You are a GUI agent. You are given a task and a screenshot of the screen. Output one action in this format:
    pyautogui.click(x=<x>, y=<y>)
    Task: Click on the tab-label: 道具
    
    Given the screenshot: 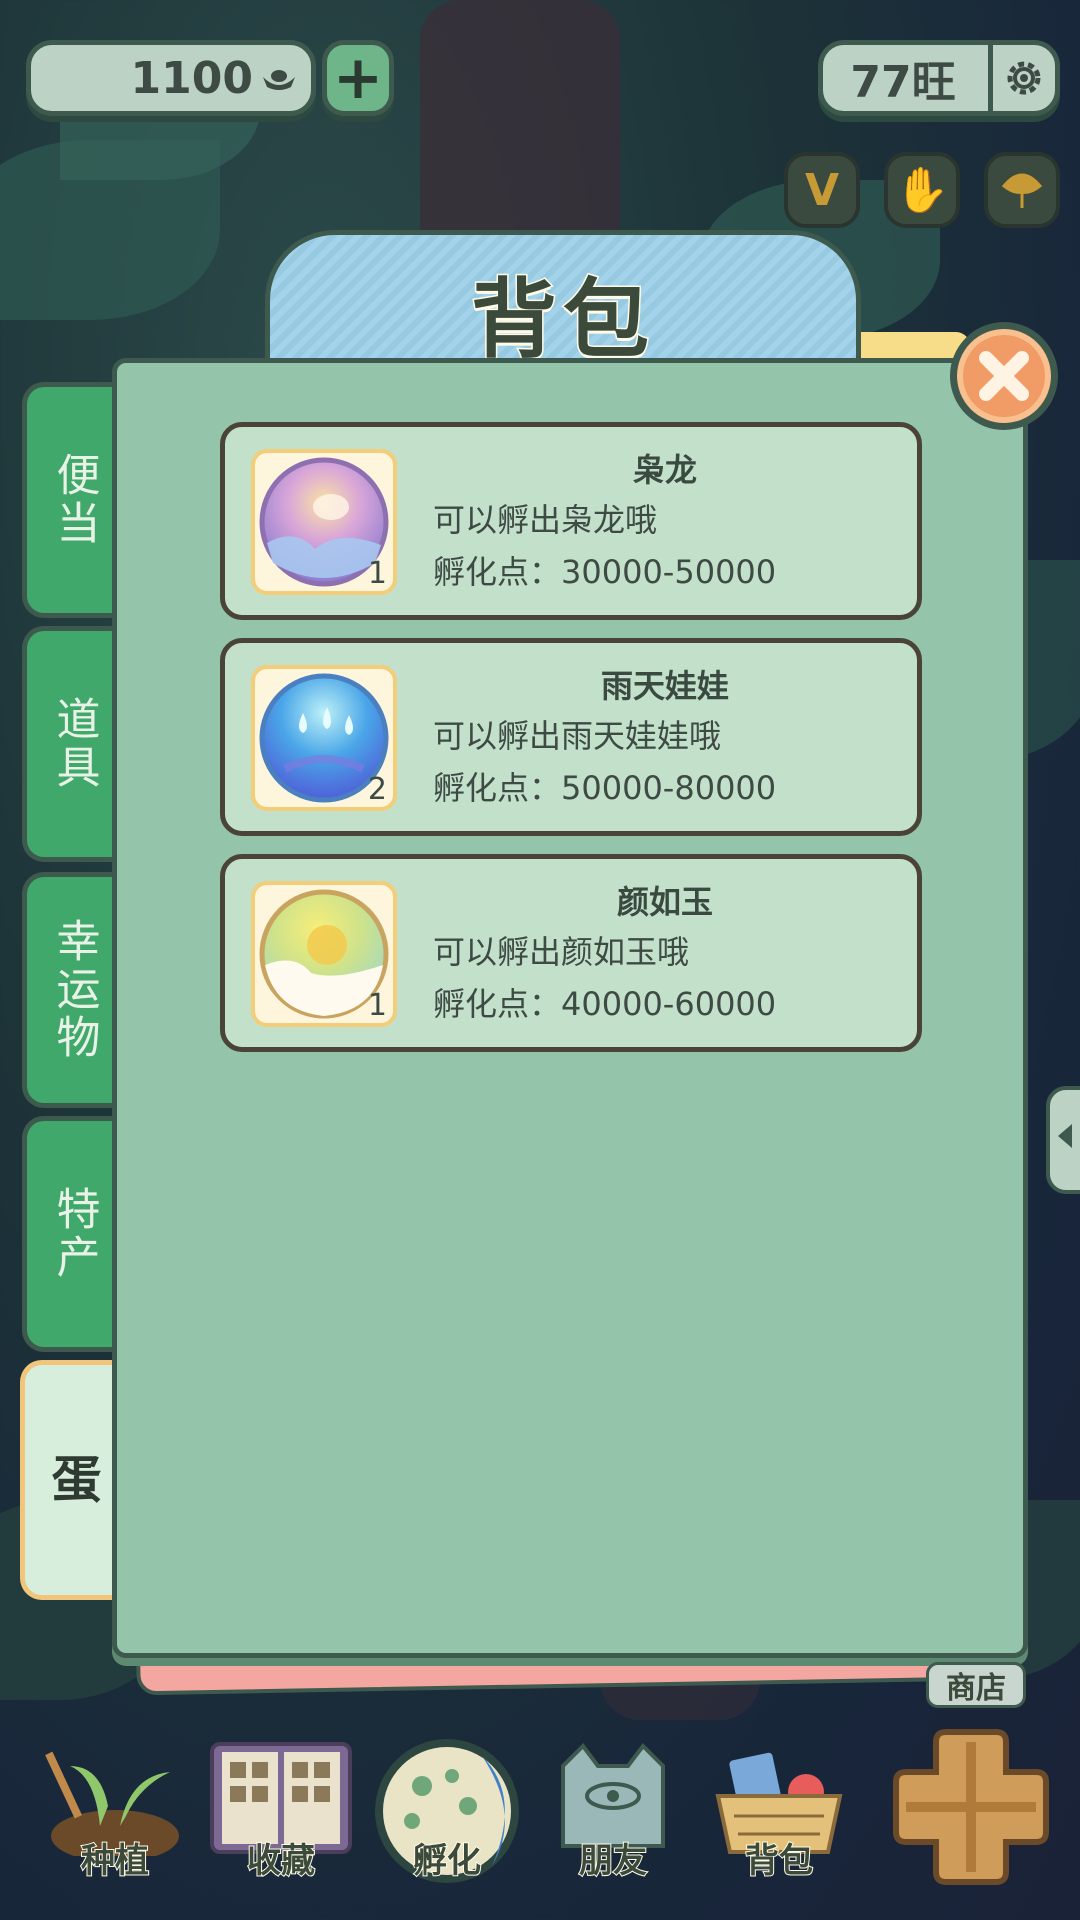 What is the action you would take?
    pyautogui.click(x=74, y=744)
    